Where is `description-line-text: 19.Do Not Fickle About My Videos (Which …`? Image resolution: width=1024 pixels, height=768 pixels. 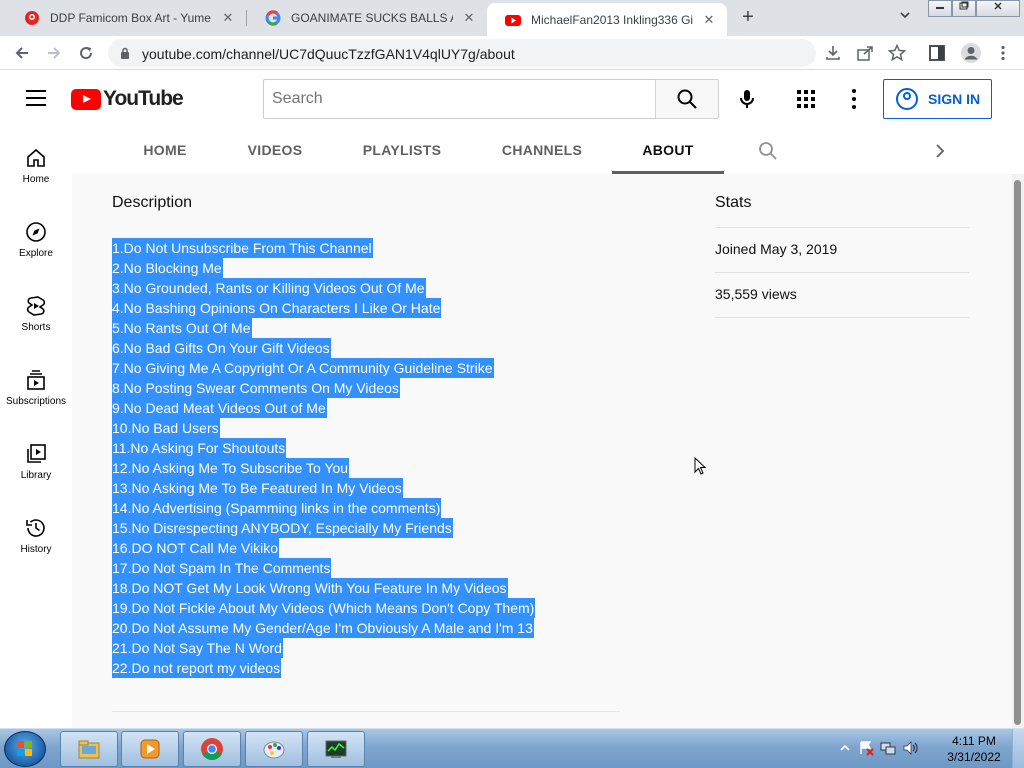
description-line-text: 19.Do Not Fickle About My Videos (Which … is located at coordinates (324, 608).